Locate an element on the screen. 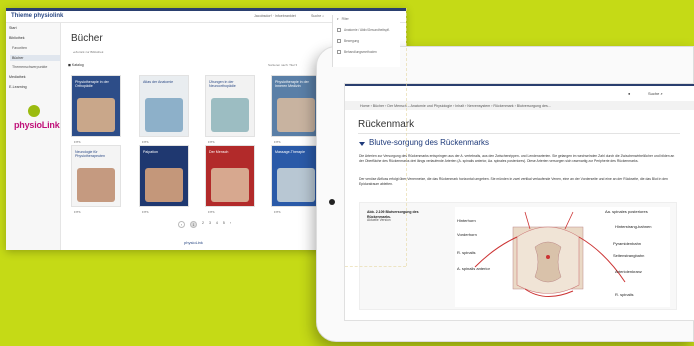 This screenshot has height=346, width=694. brand-logo: Thieme physiolink is located at coordinates (37, 16).